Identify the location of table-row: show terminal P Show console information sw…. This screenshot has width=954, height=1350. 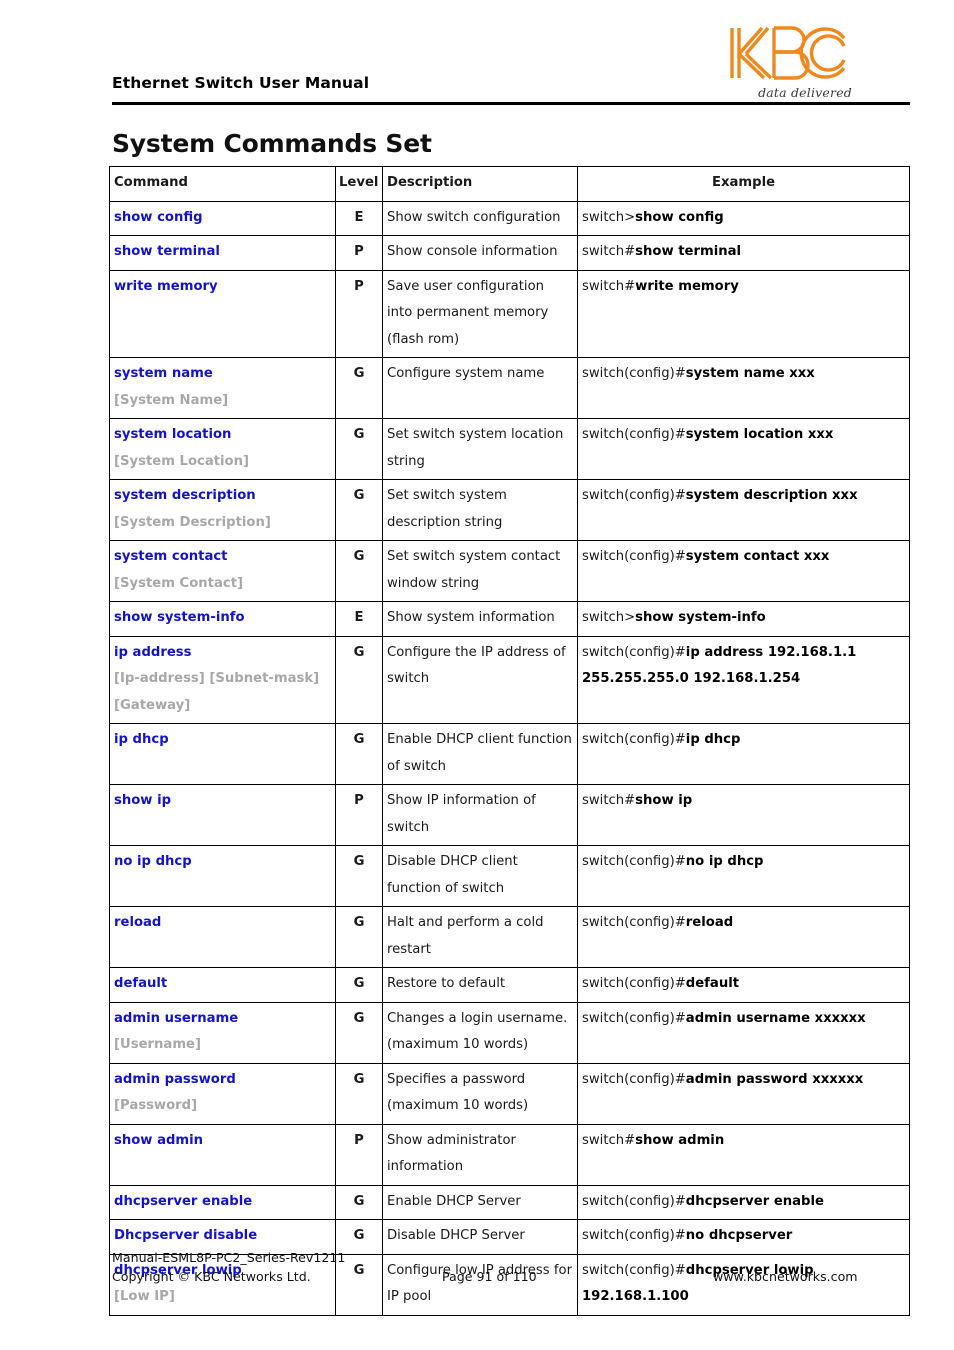
(509, 253).